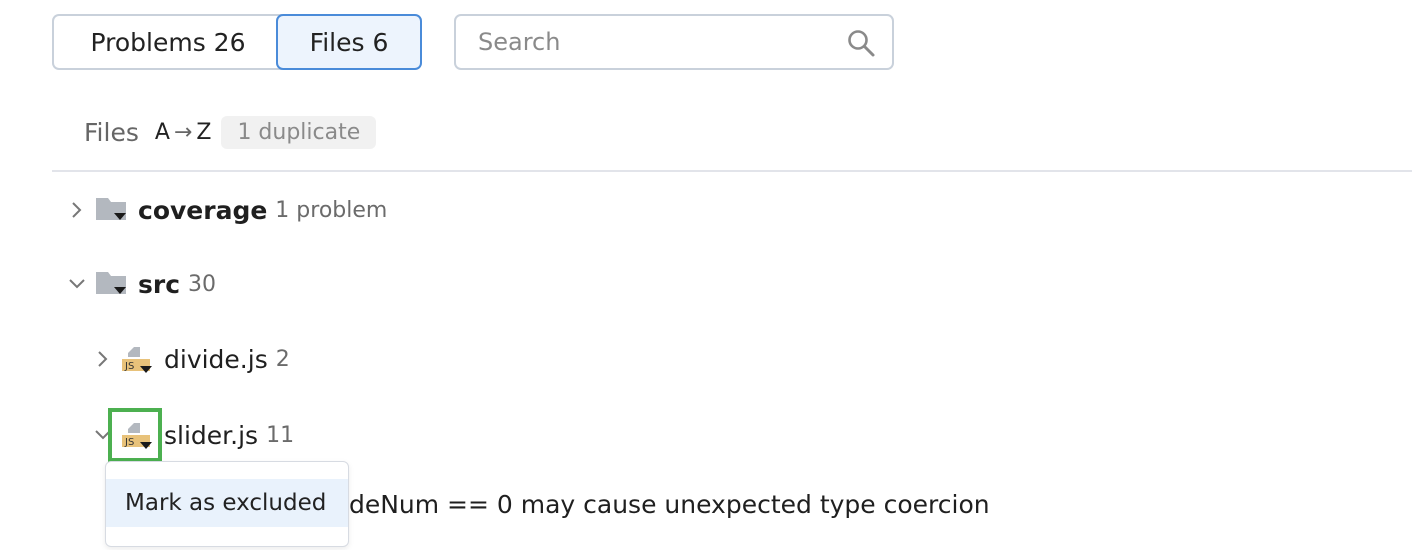 The image size is (1412, 550). What do you see at coordinates (299, 132) in the screenshot?
I see `duplicate-badge: 1 duplicate` at bounding box center [299, 132].